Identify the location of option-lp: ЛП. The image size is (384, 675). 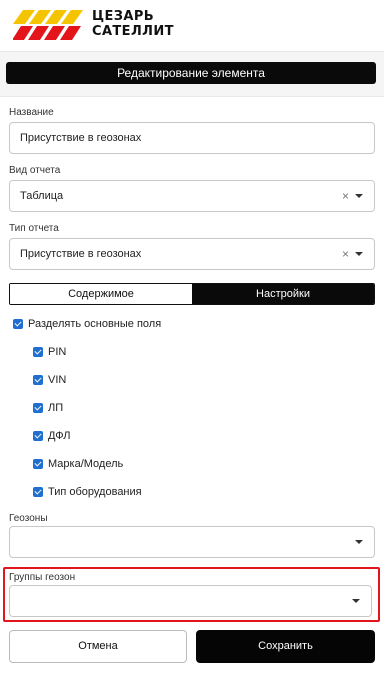
(48, 408).